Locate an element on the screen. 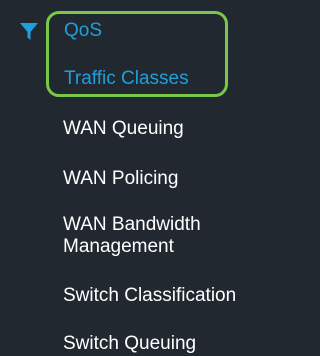  menu-item-qos: QoS is located at coordinates (83, 31).